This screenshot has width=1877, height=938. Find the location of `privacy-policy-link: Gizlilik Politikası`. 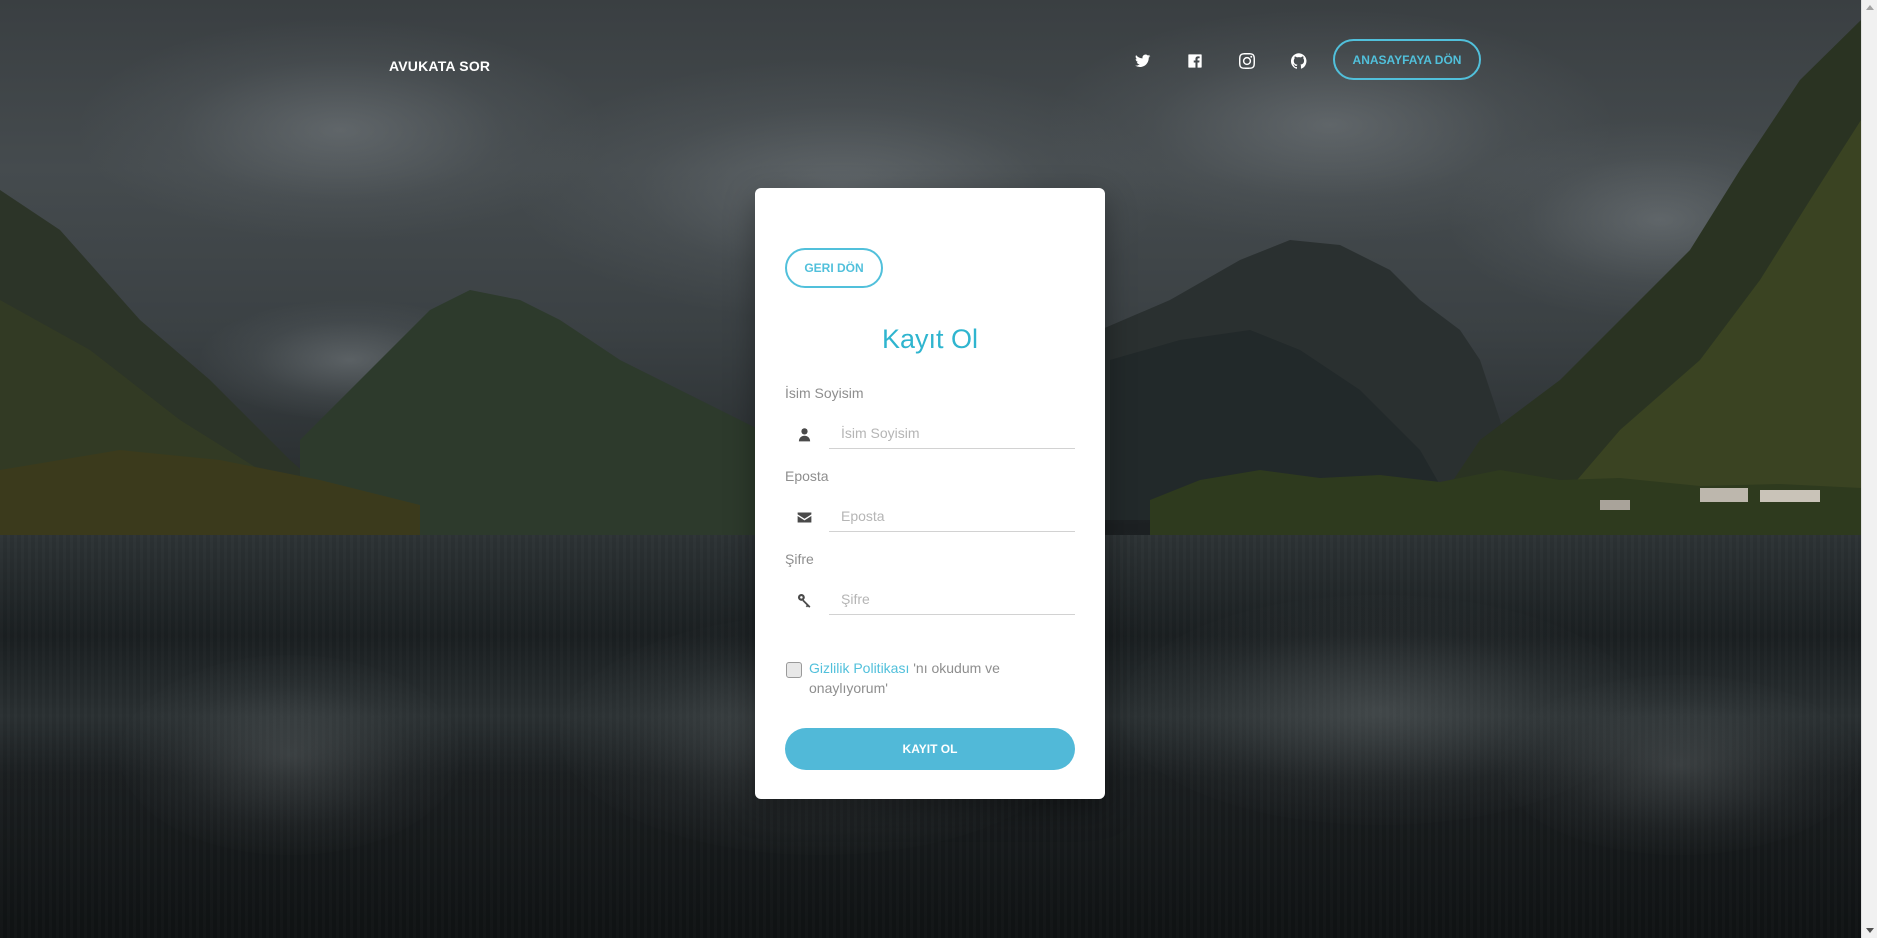

privacy-policy-link: Gizlilik Politikası is located at coordinates (859, 668).